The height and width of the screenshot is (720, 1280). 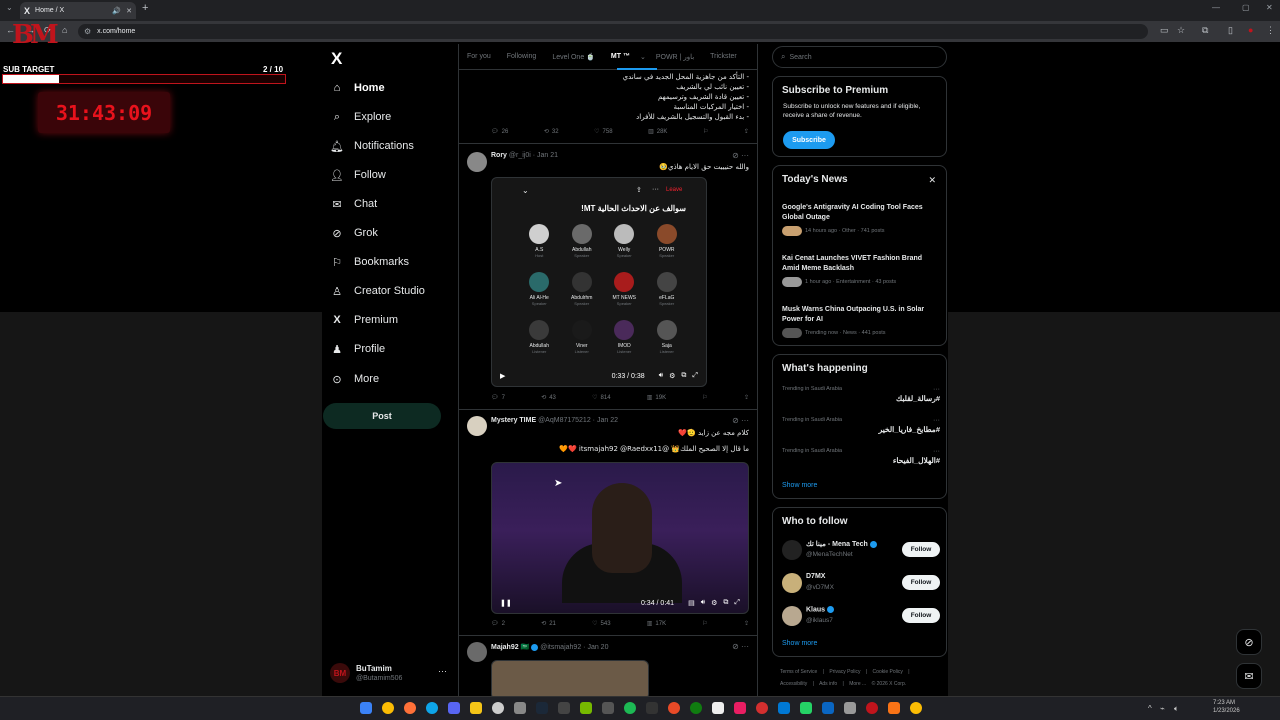 I want to click on tab-mt: MT ™, so click(x=620, y=56).